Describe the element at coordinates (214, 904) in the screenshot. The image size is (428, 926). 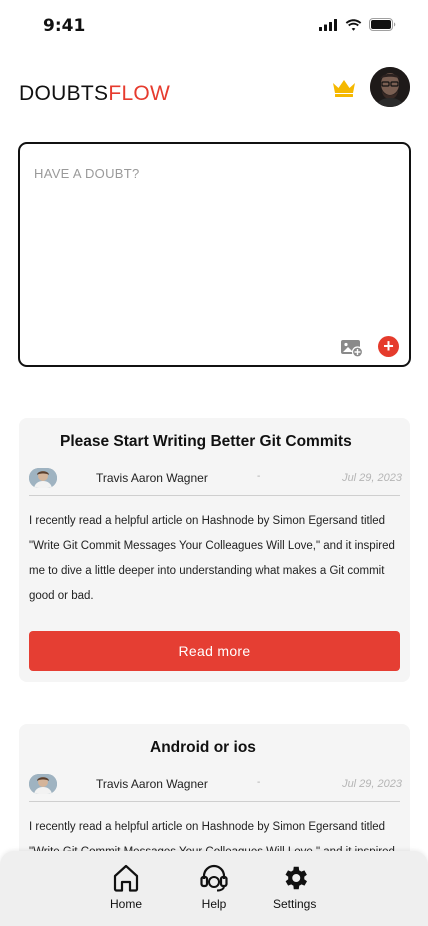
I see `nav-help-label: Help` at that location.